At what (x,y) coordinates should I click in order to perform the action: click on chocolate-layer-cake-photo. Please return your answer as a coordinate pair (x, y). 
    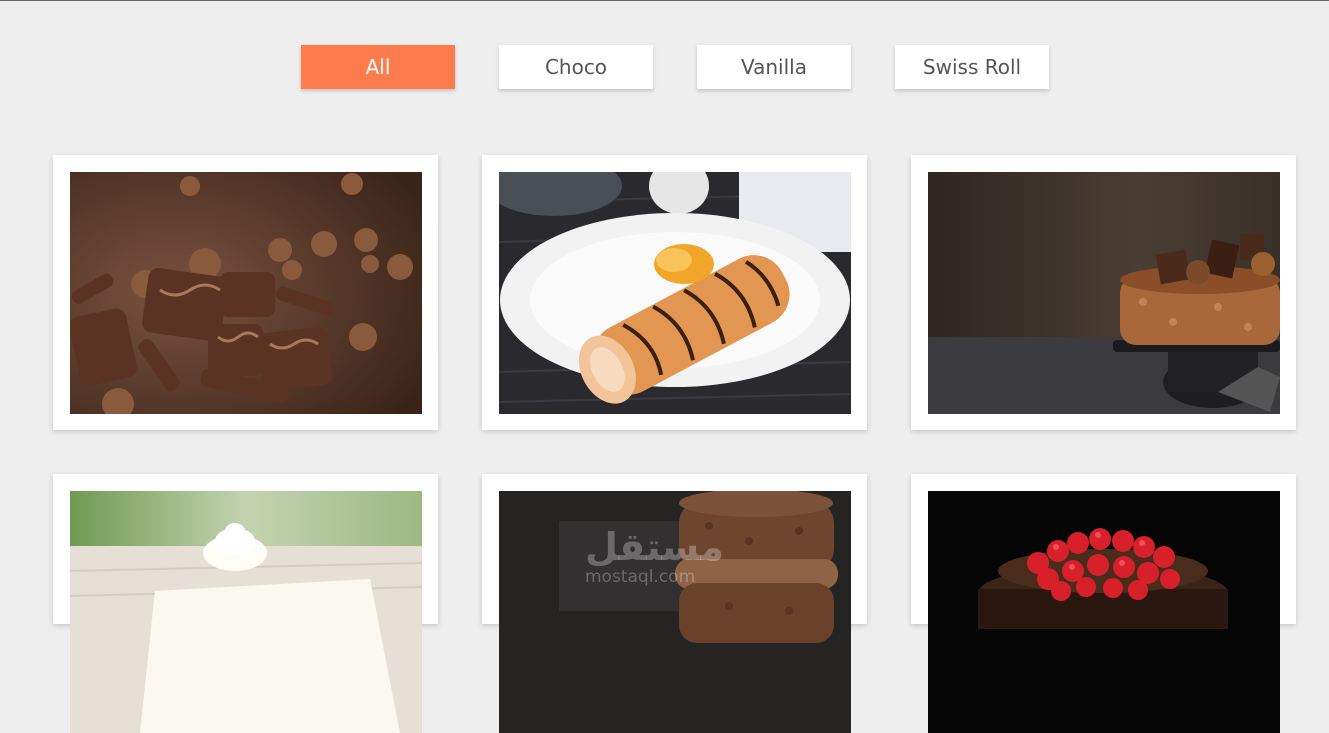
    Looking at the image, I should click on (675, 612).